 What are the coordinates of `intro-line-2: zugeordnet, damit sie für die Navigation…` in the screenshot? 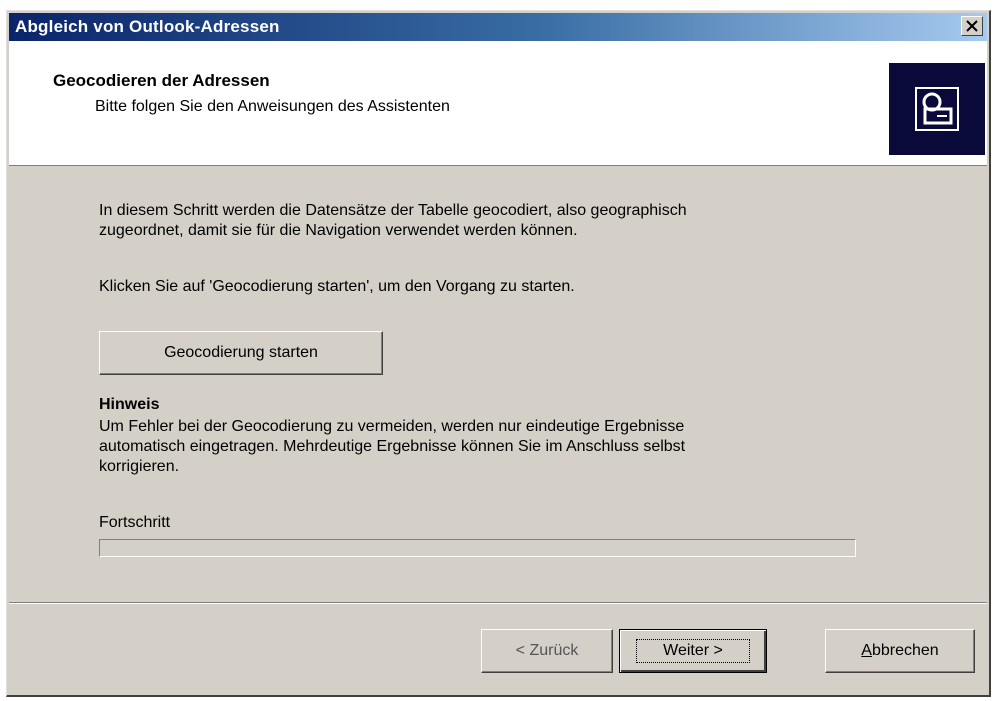 It's located at (338, 230).